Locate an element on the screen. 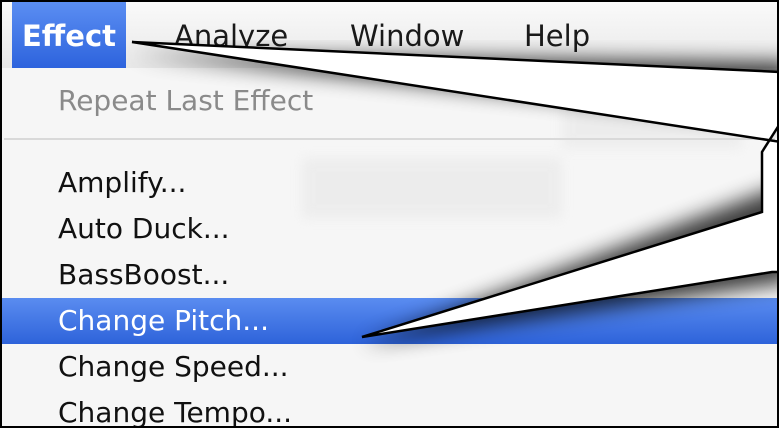  menu-help: Help is located at coordinates (557, 35).